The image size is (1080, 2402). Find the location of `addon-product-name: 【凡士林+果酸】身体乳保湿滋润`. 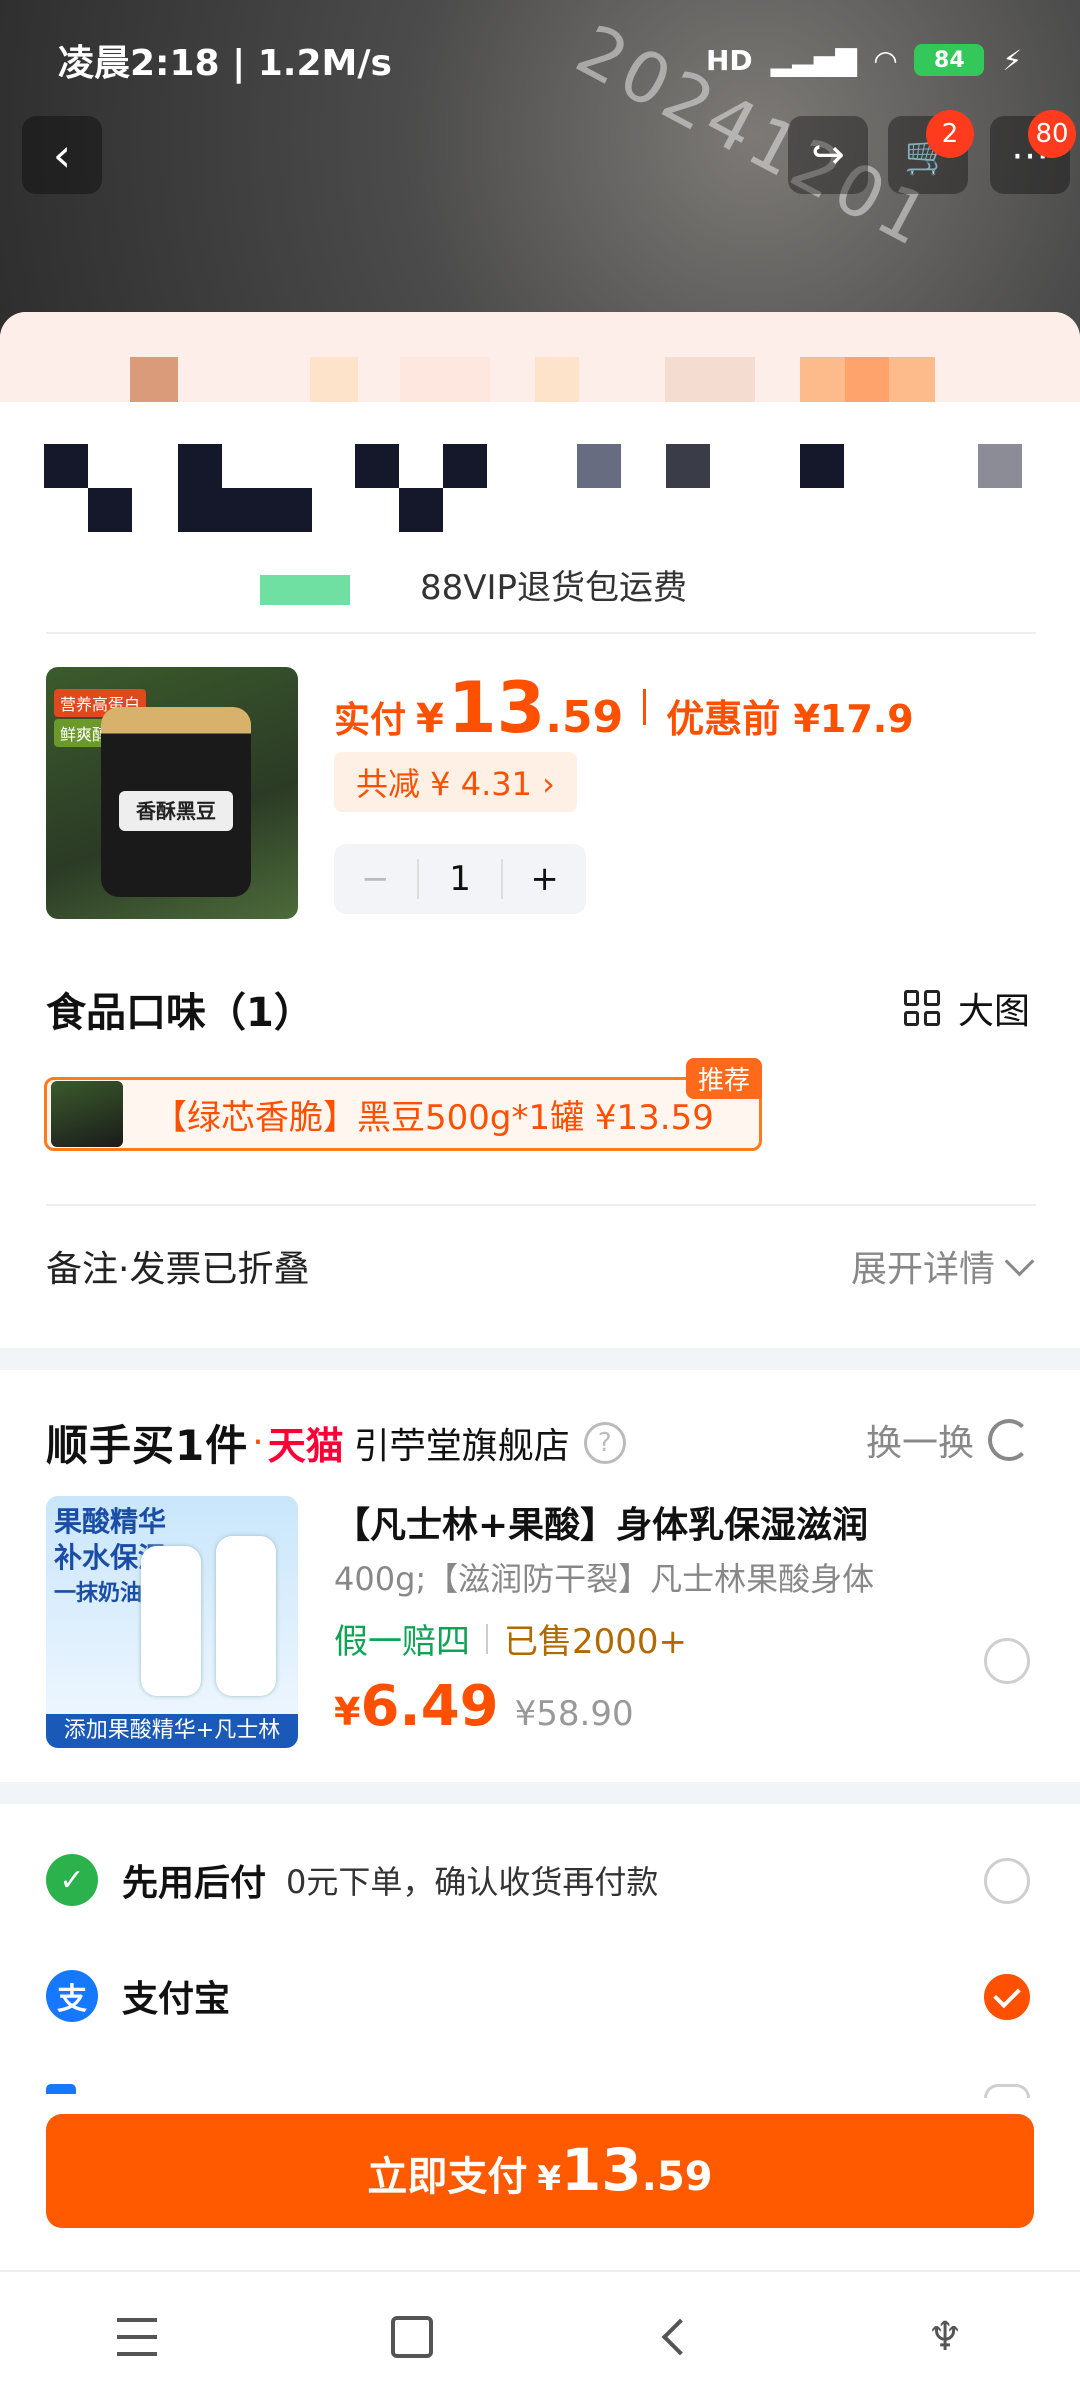

addon-product-name: 【凡士林+果酸】身体乳保湿滋润 is located at coordinates (644, 1522).